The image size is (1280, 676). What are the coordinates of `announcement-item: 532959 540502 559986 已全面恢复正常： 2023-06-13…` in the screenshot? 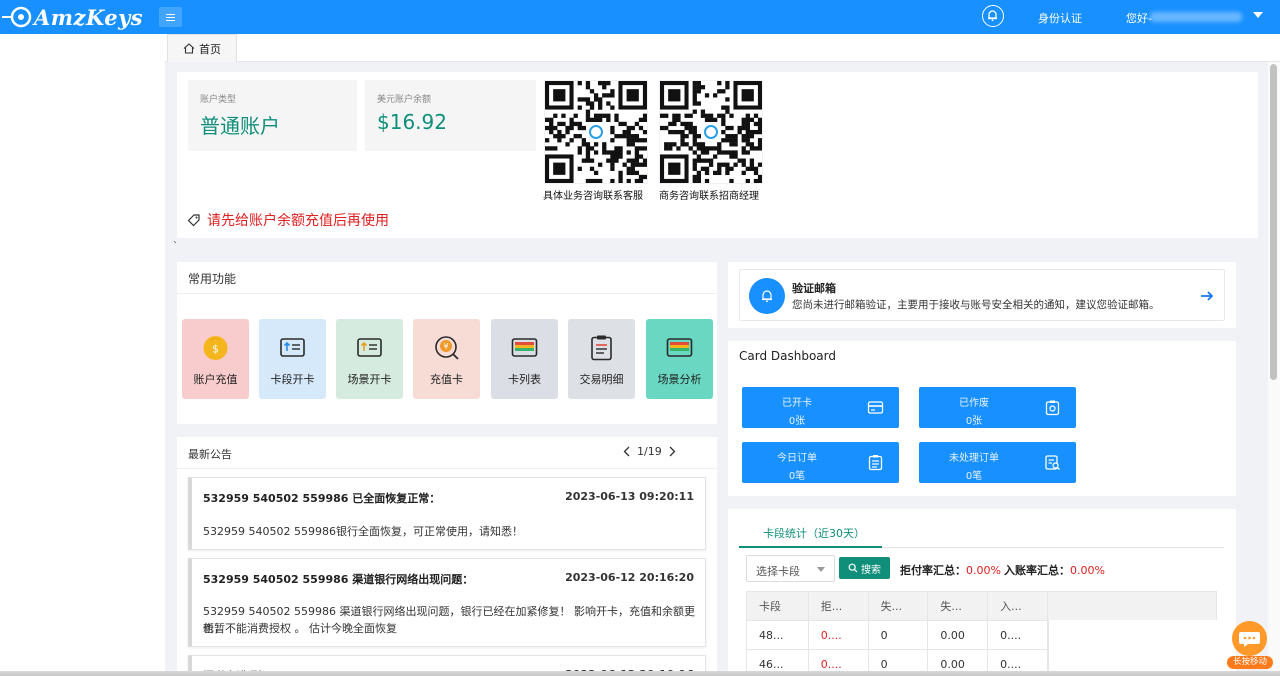 It's located at (447, 513).